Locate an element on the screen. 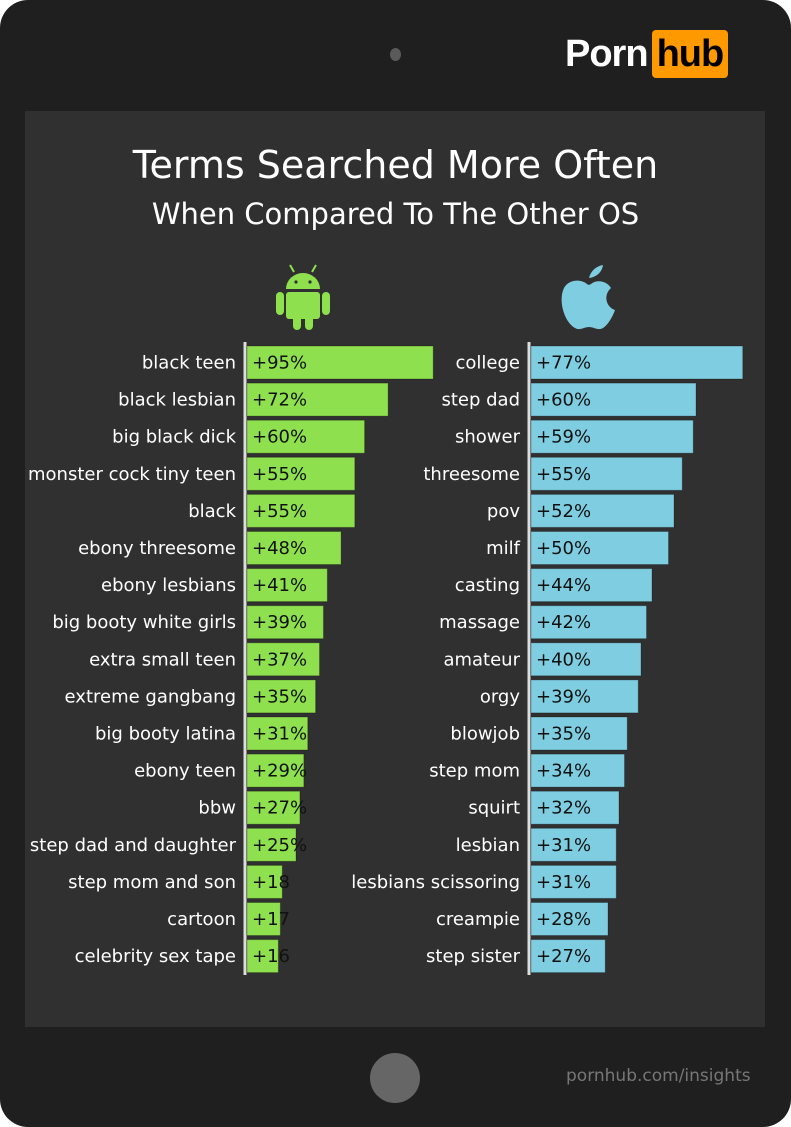  category-label: cartoon is located at coordinates (201, 919).